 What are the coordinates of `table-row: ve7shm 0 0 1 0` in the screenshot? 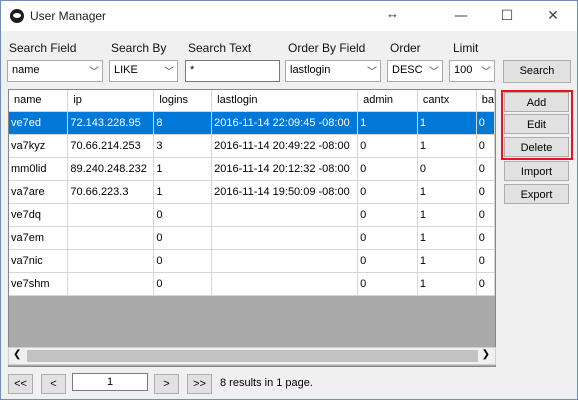 It's located at (252, 284).